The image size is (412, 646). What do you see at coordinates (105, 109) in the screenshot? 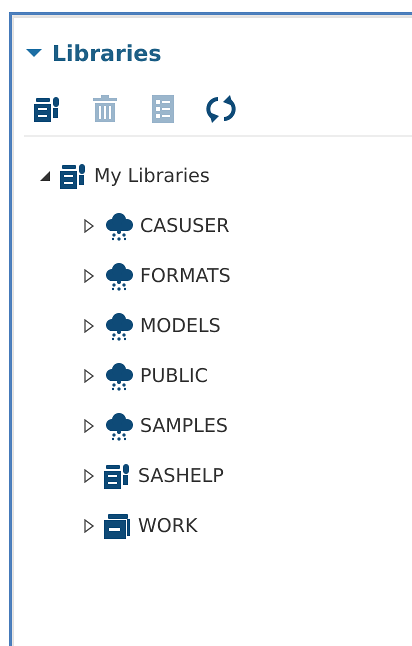
I see `trash-icon` at bounding box center [105, 109].